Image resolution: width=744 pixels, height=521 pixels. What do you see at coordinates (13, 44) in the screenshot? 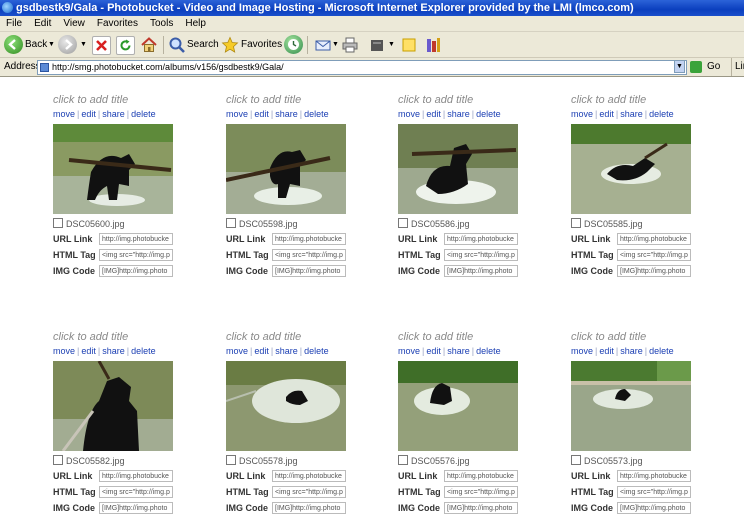
I see `back-arrow-icon` at bounding box center [13, 44].